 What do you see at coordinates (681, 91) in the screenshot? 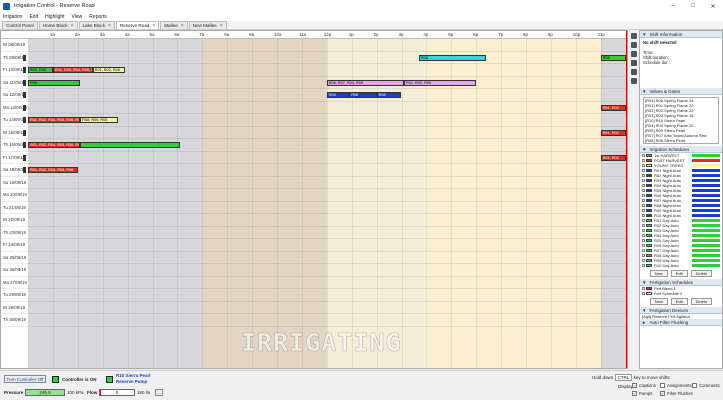
I see `valves-header: ▼ Valves & Gates` at bounding box center [681, 91].